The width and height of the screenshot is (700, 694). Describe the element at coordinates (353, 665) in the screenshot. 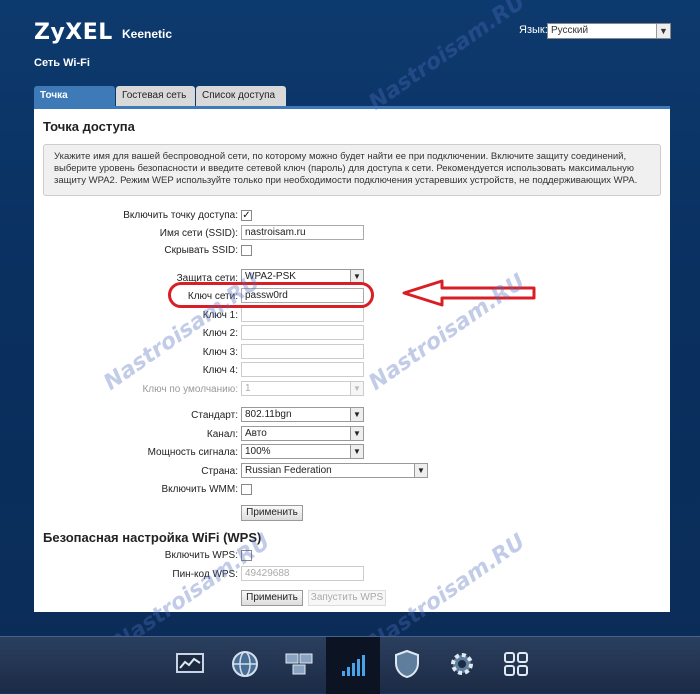

I see `wifi-signal-icon` at that location.